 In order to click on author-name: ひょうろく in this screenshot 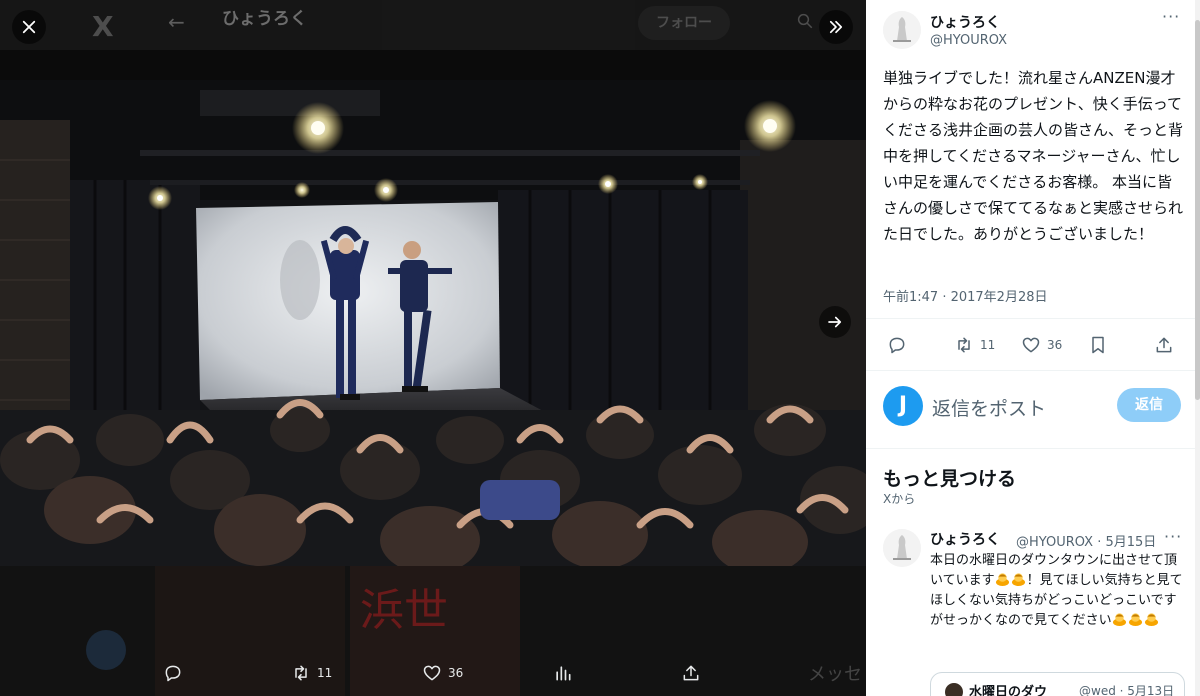, I will do `click(965, 22)`.